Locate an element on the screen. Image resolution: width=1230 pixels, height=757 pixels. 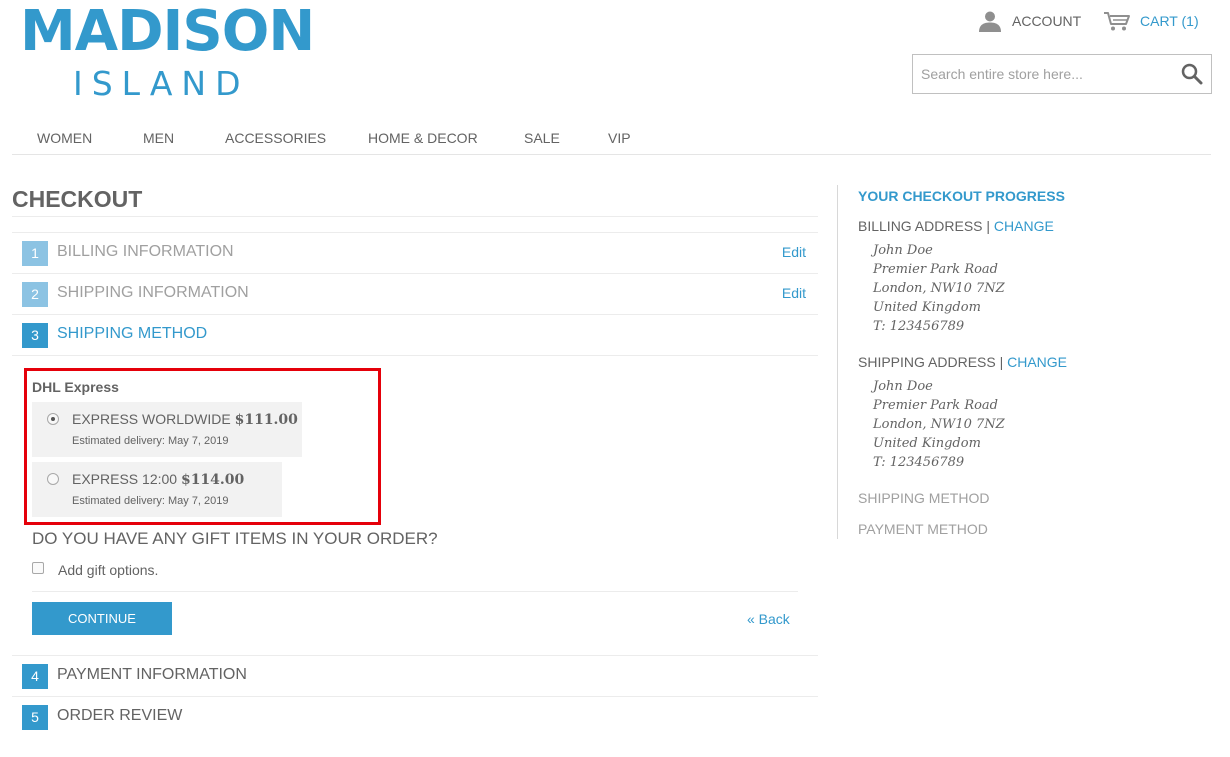
gift-options-checkbox is located at coordinates (38, 568).